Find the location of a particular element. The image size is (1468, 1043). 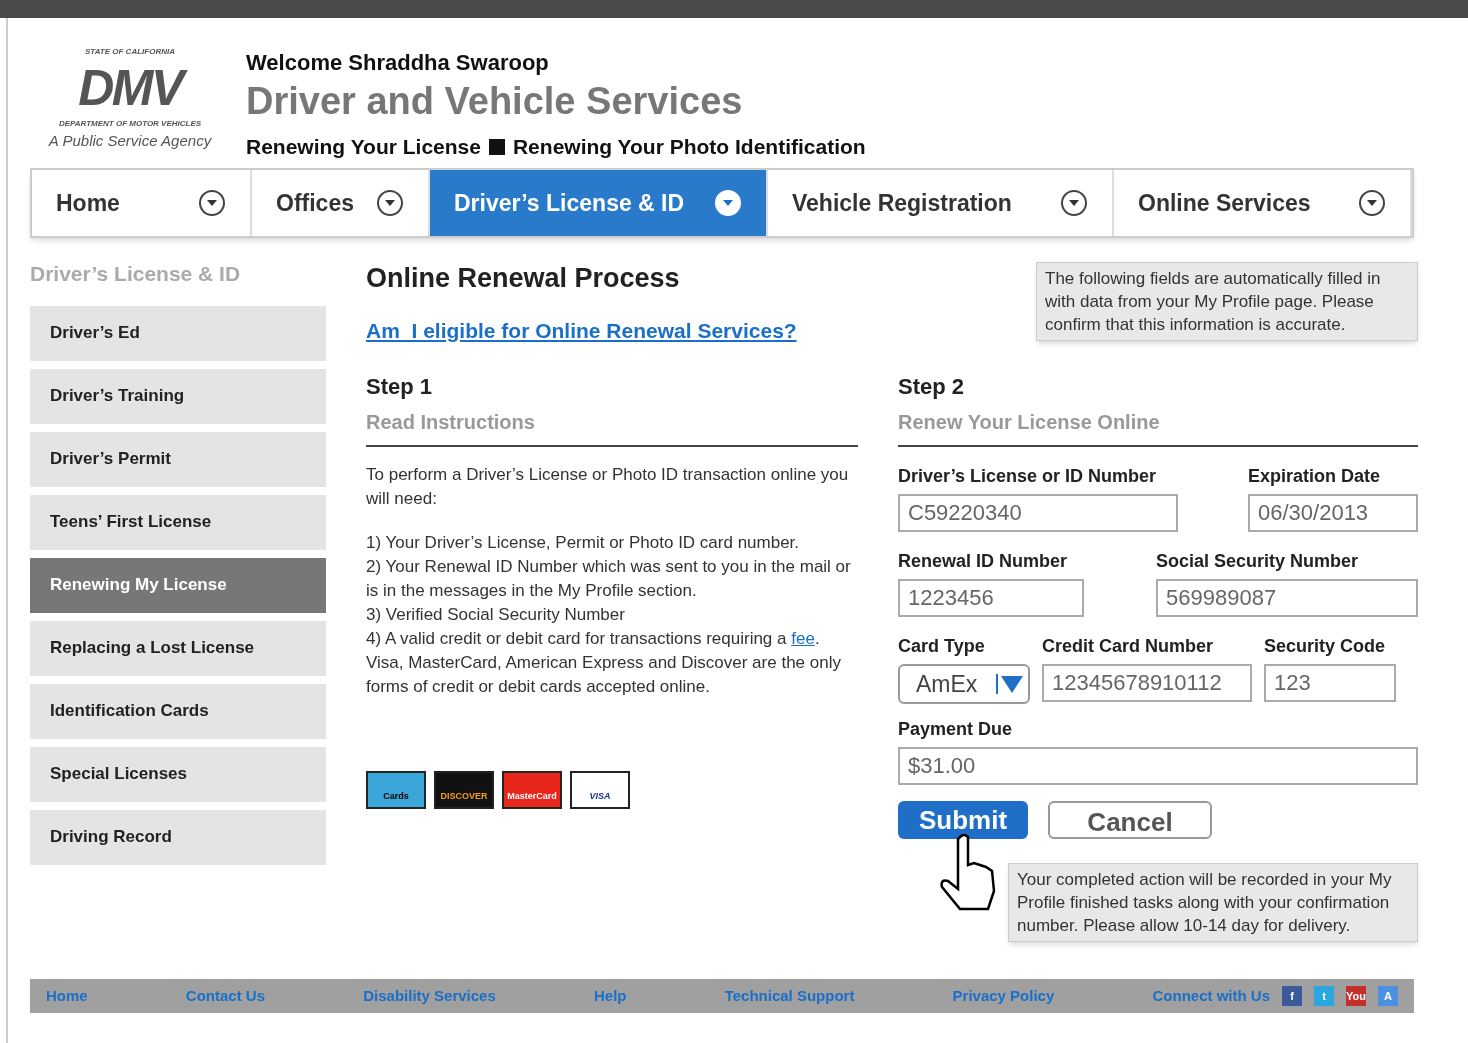

ssn-field: 569989087 is located at coordinates (1287, 598).